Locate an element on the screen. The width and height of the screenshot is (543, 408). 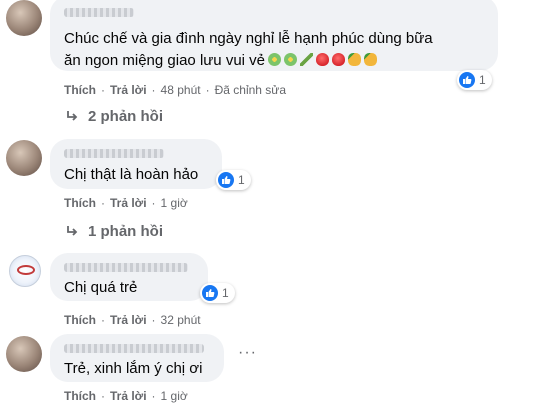
comment-text-line-2: ăn ngon miệng giao lưu vui vẻ is located at coordinates (221, 61).